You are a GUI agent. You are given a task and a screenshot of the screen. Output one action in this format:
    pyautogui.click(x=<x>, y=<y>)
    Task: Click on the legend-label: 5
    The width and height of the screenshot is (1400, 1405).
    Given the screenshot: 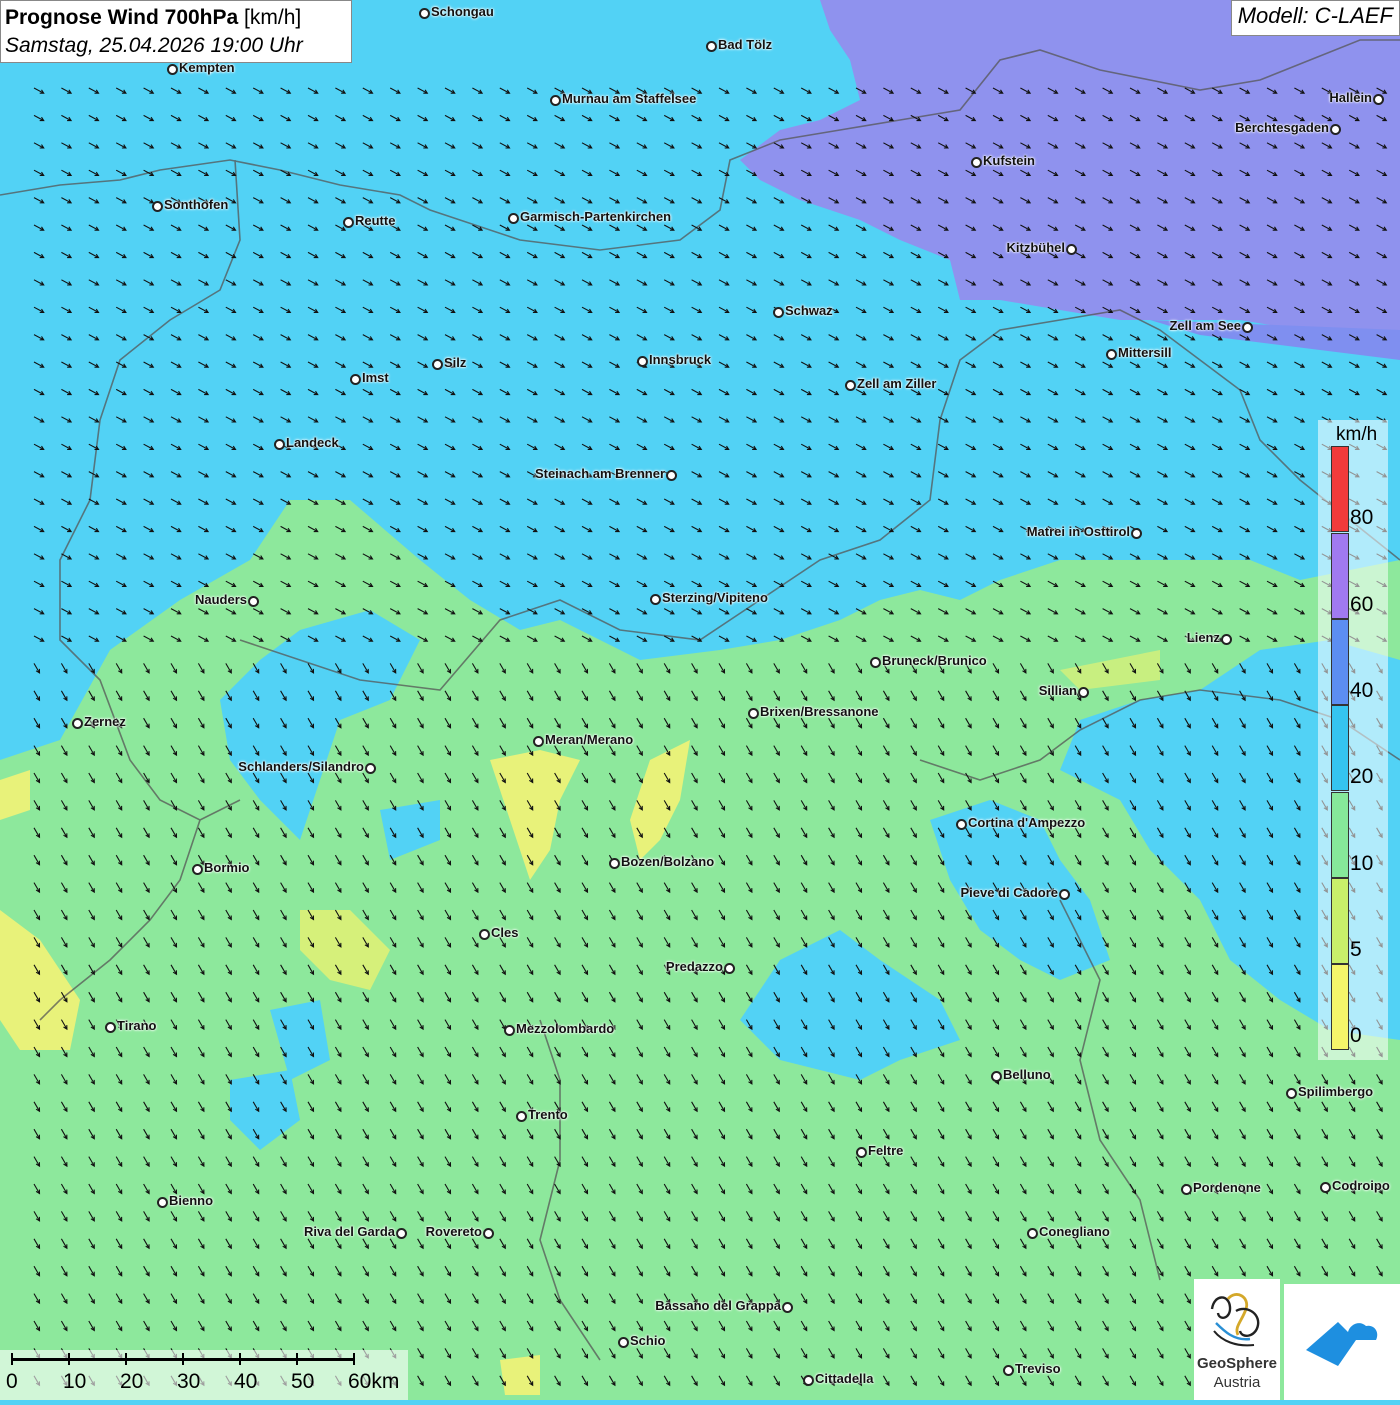 What is the action you would take?
    pyautogui.click(x=1356, y=949)
    